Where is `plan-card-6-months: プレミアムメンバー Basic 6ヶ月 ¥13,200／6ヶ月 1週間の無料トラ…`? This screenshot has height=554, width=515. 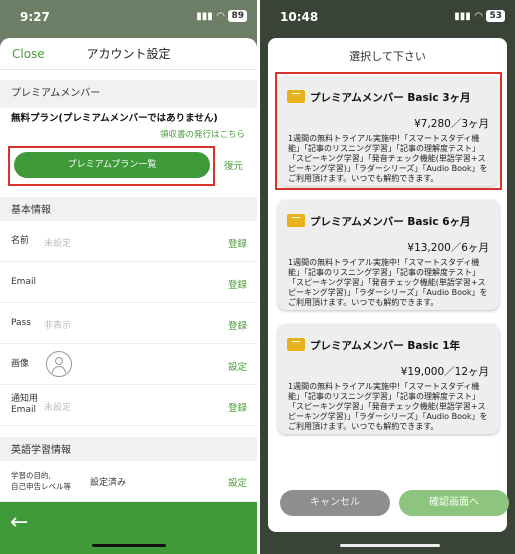
plan-card-6-months: プレミアムメンバー Basic 6ヶ月 ¥13,200／6ヶ月 1週間の無料トラ… is located at coordinates (388, 255).